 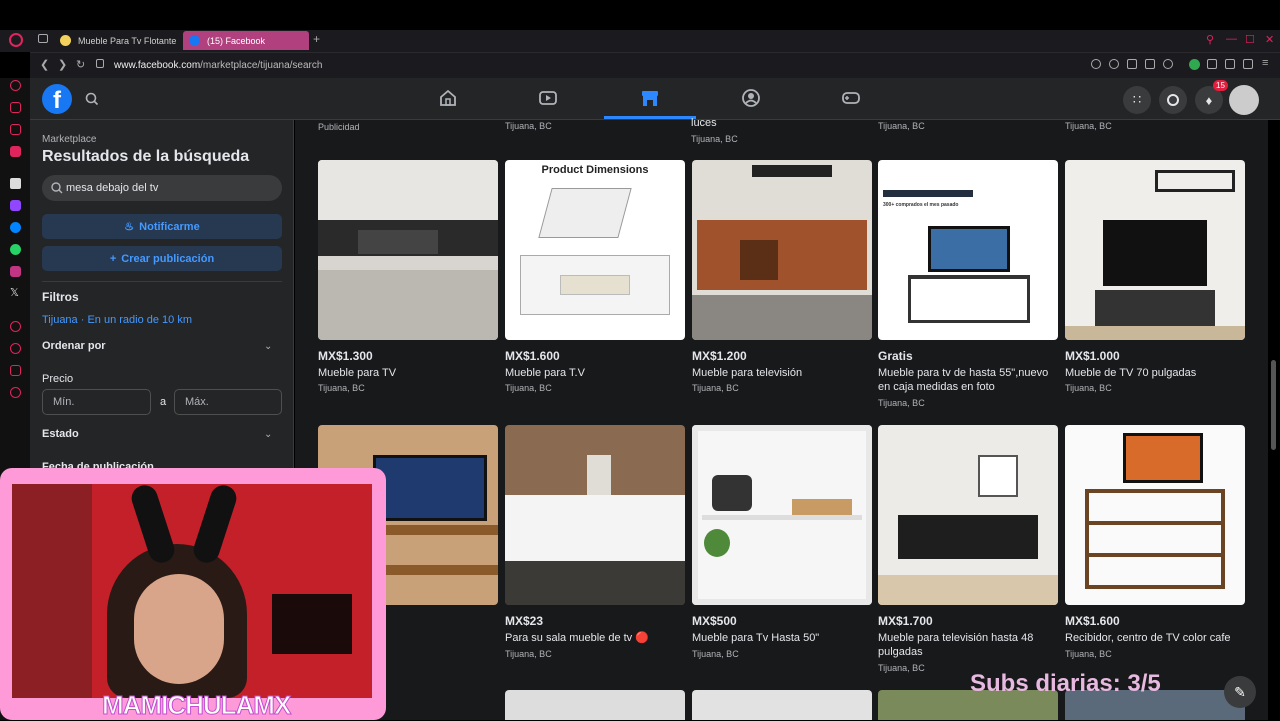 I want to click on search-icon, so click(x=92, y=99).